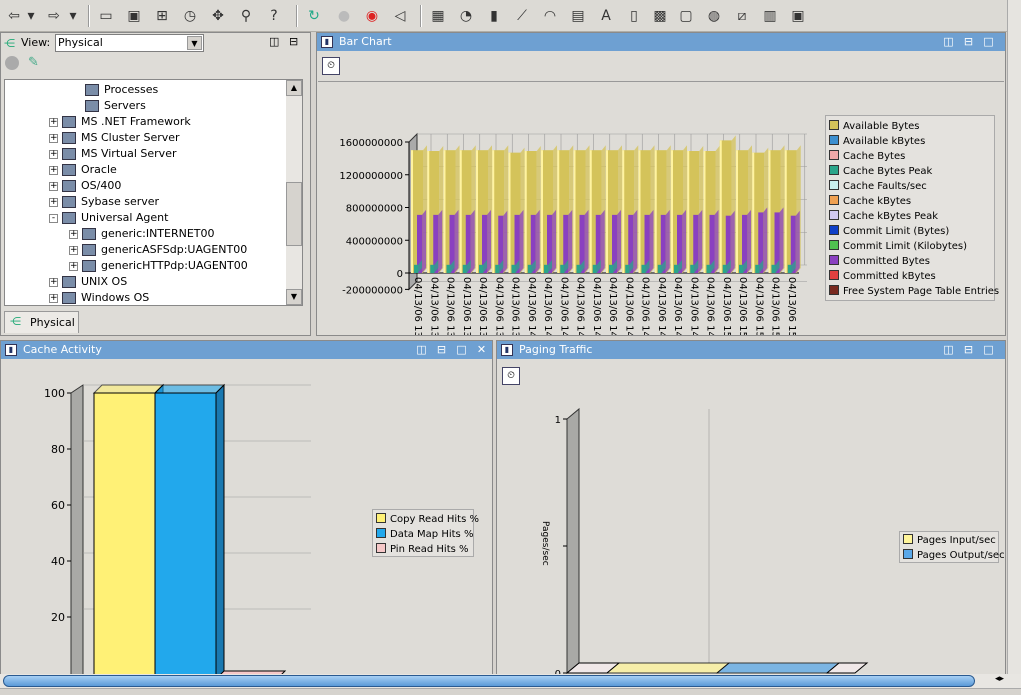 Image resolution: width=1021 pixels, height=695 pixels. Describe the element at coordinates (53, 218) in the screenshot. I see `collapse-icon: -` at that location.